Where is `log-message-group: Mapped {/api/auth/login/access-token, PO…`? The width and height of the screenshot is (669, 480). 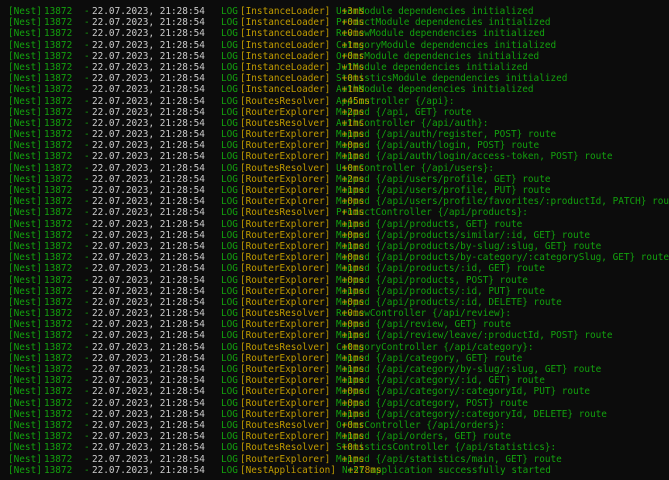 log-message-group: Mapped {/api/auth/login/access-token, PO… is located at coordinates (474, 156).